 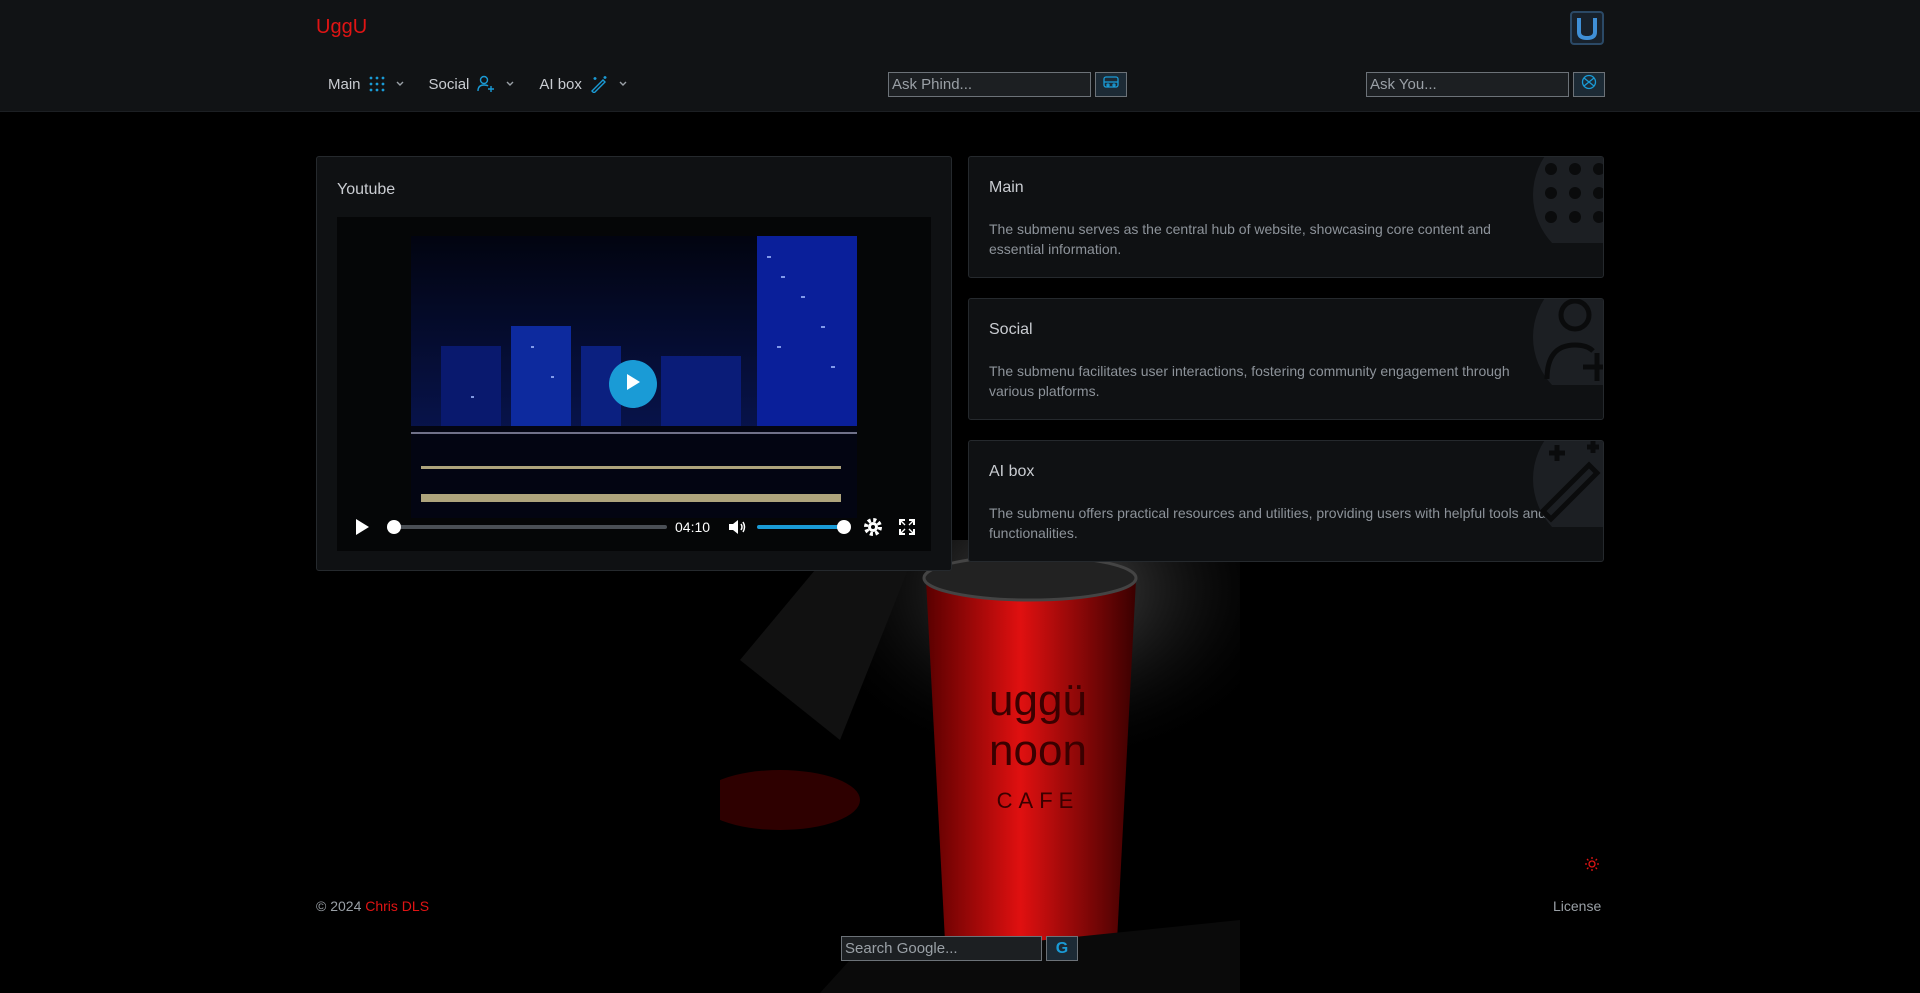 I want to click on settings-gear-icon, so click(x=873, y=529).